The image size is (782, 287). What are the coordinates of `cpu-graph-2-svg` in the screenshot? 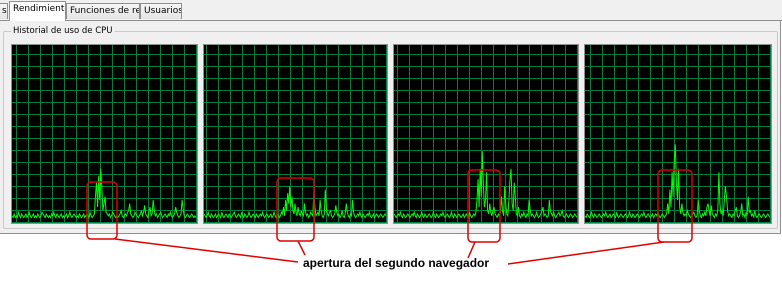 It's located at (295, 134).